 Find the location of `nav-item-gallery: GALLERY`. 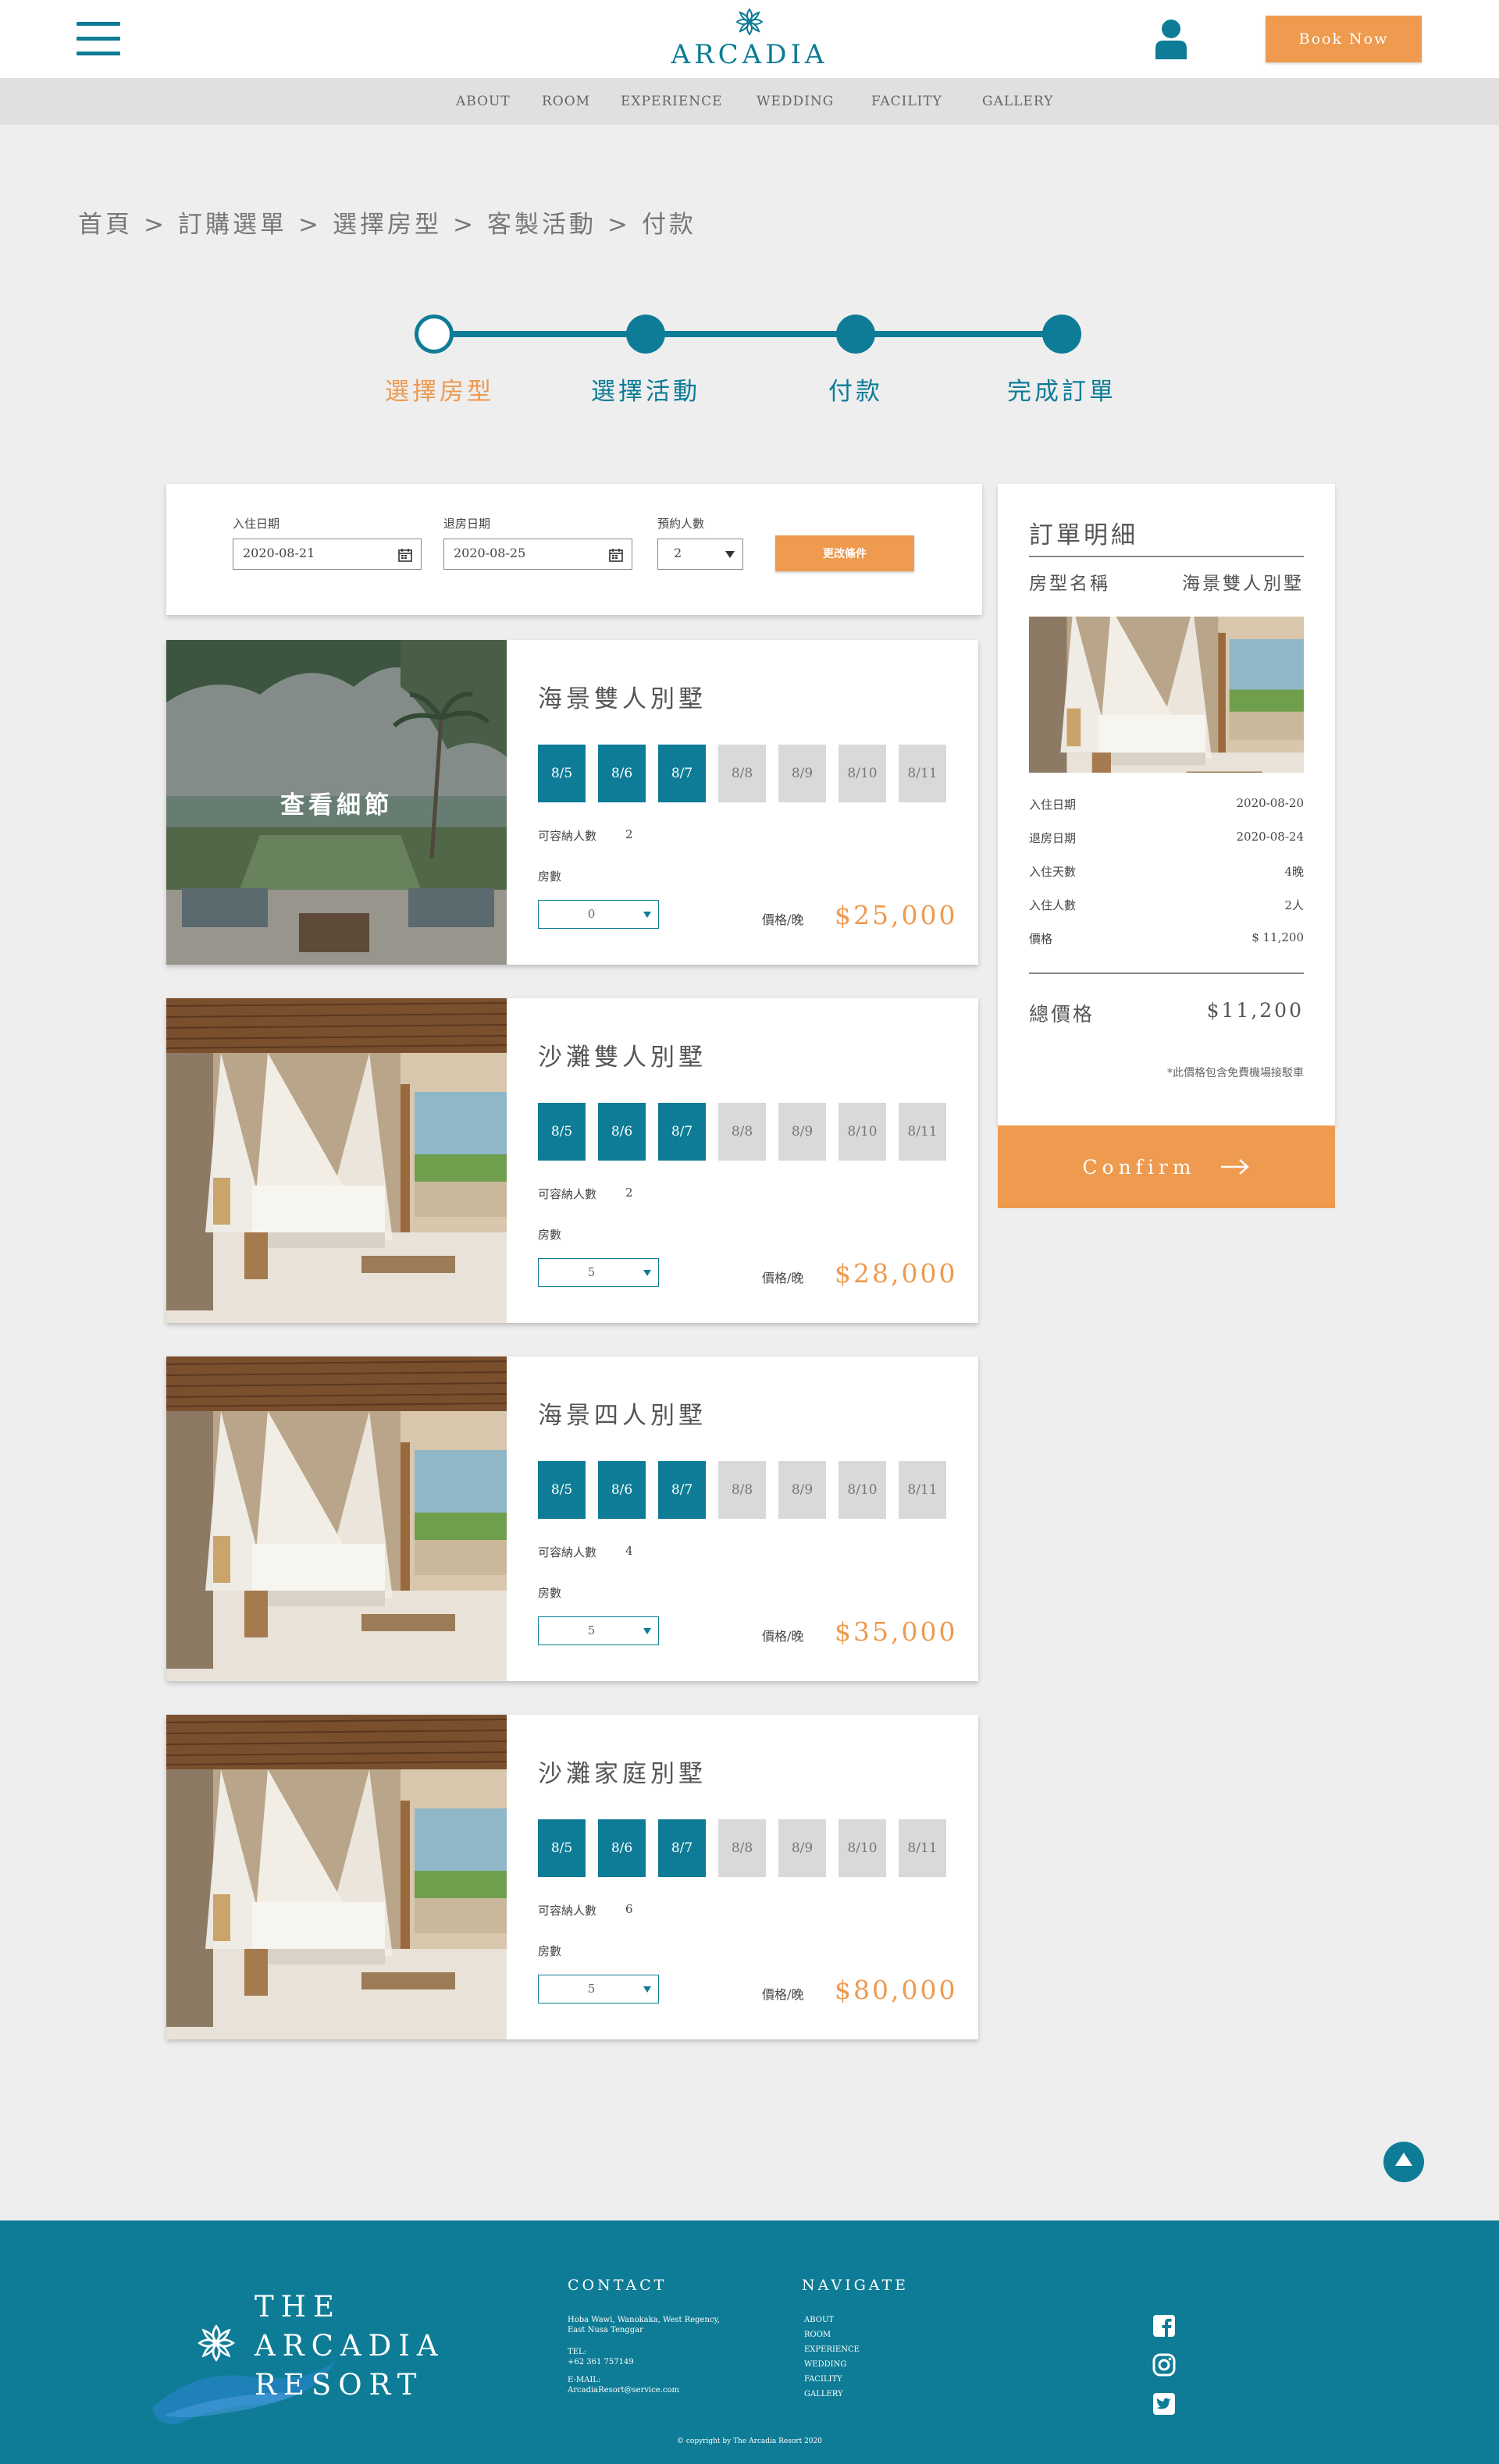

nav-item-gallery: GALLERY is located at coordinates (1017, 101).